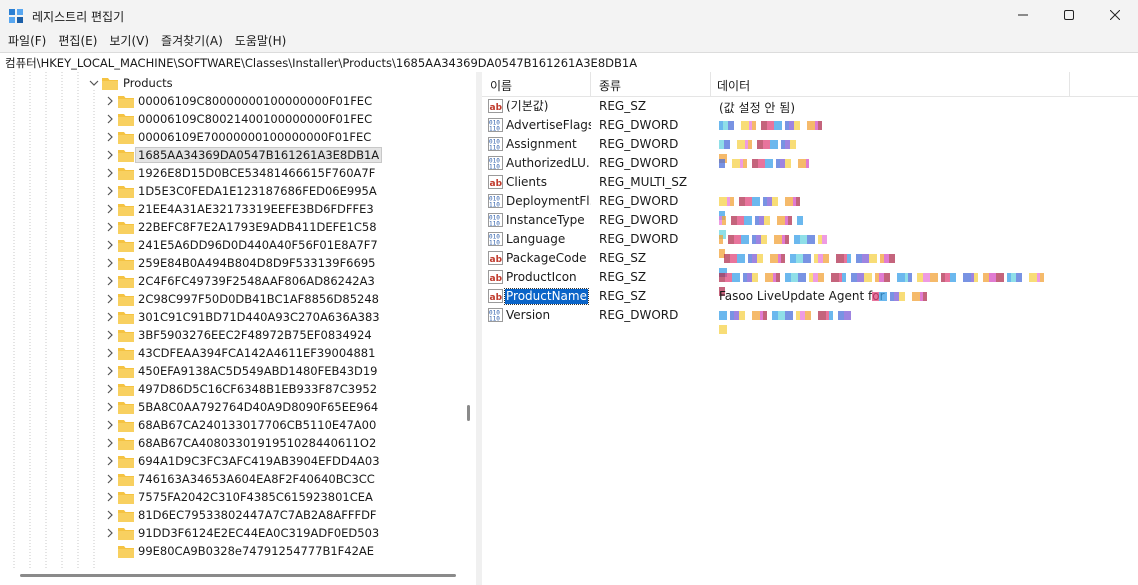 The image size is (1138, 585). I want to click on value-row: 010 110 AdvertiseFlags REG_DWORD, so click(810, 125).